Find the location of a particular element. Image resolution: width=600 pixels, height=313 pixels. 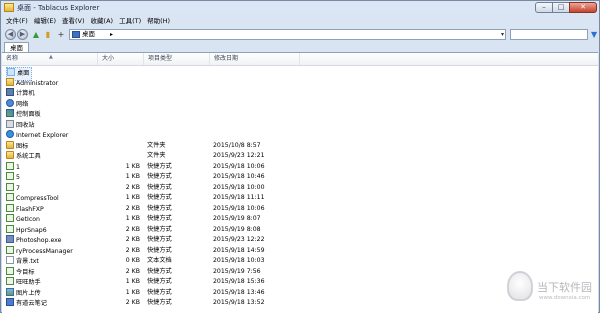

window-title: 桌面 - Tablacus Explorer is located at coordinates (58, 8).